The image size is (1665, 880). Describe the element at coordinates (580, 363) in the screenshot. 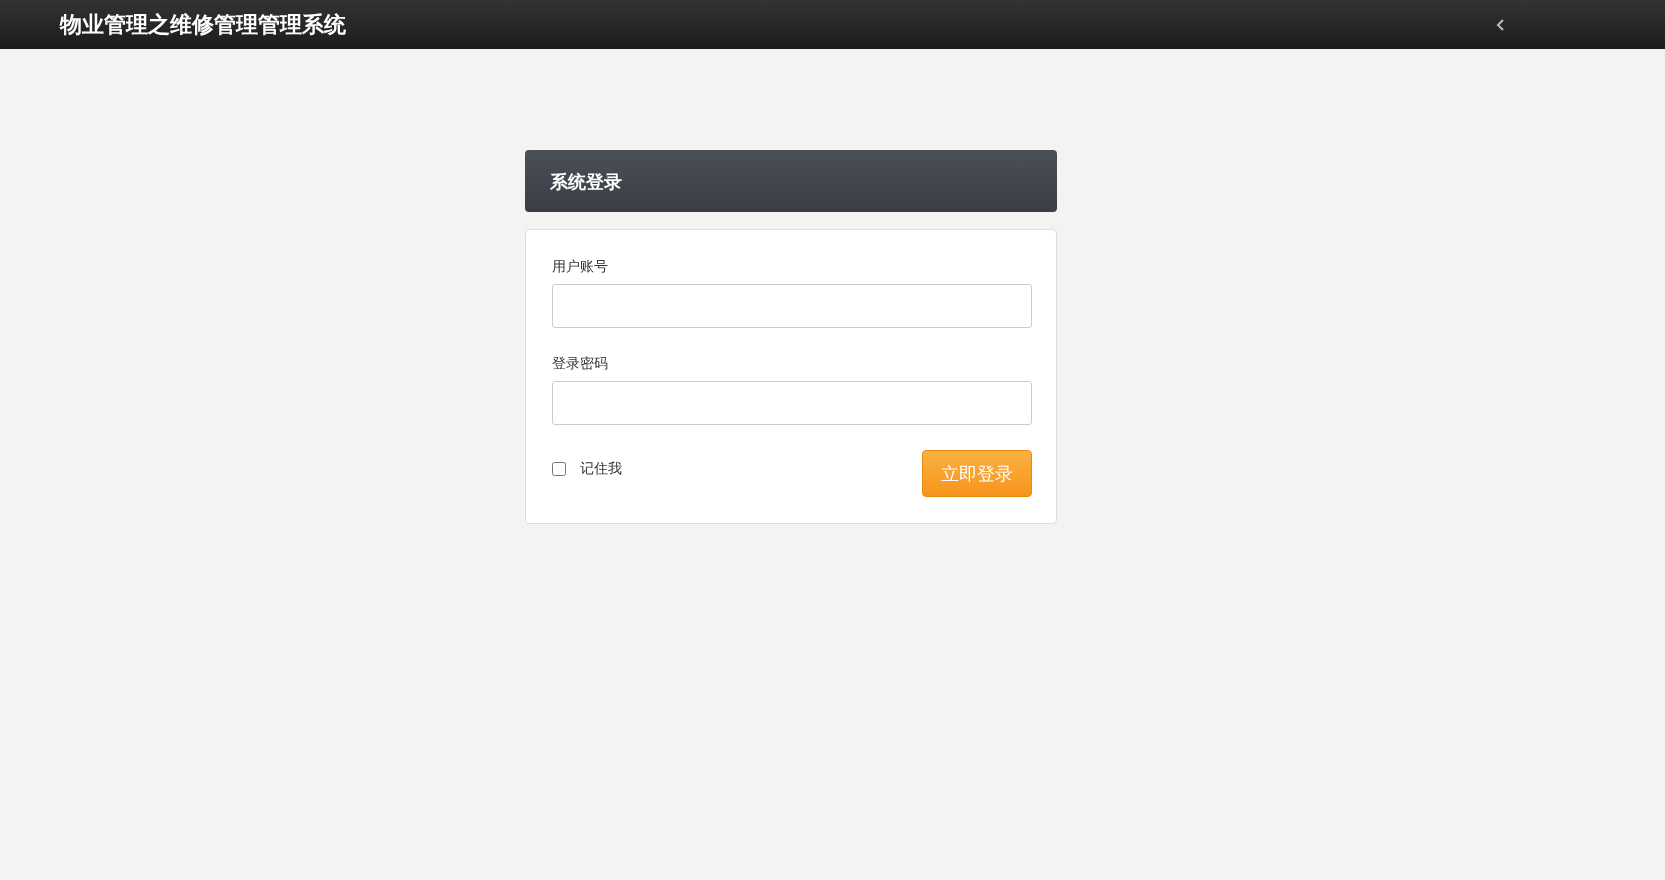

I see `field-label: 登录密码` at that location.